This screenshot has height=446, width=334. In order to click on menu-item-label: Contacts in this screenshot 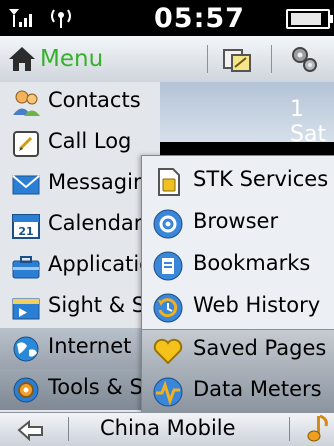, I will do `click(94, 100)`.